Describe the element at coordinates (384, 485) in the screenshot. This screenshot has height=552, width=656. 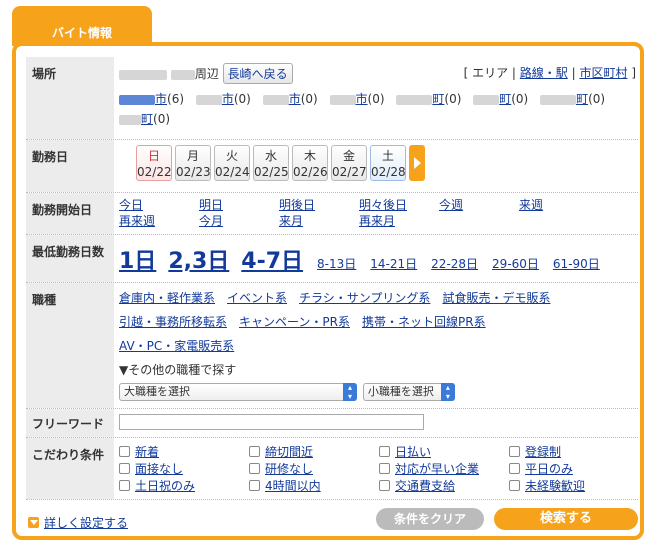
I see `checkbox-transport` at that location.